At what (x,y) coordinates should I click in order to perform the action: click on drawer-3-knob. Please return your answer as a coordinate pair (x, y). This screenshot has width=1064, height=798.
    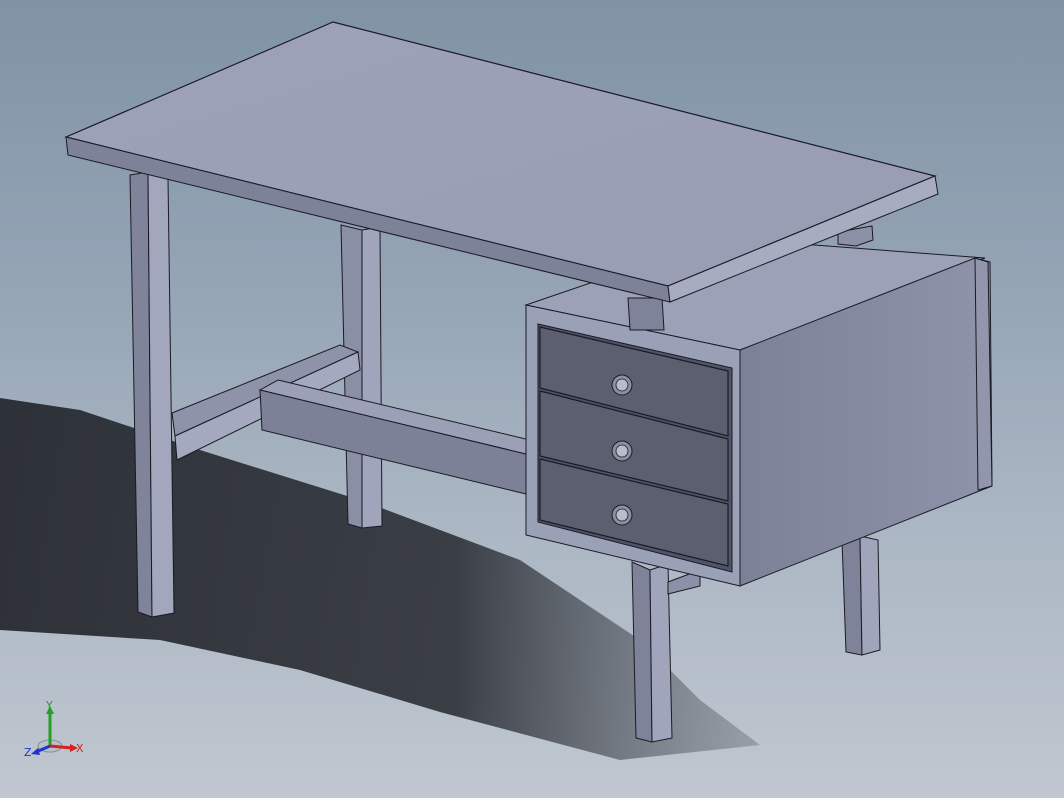
    Looking at the image, I should click on (622, 515).